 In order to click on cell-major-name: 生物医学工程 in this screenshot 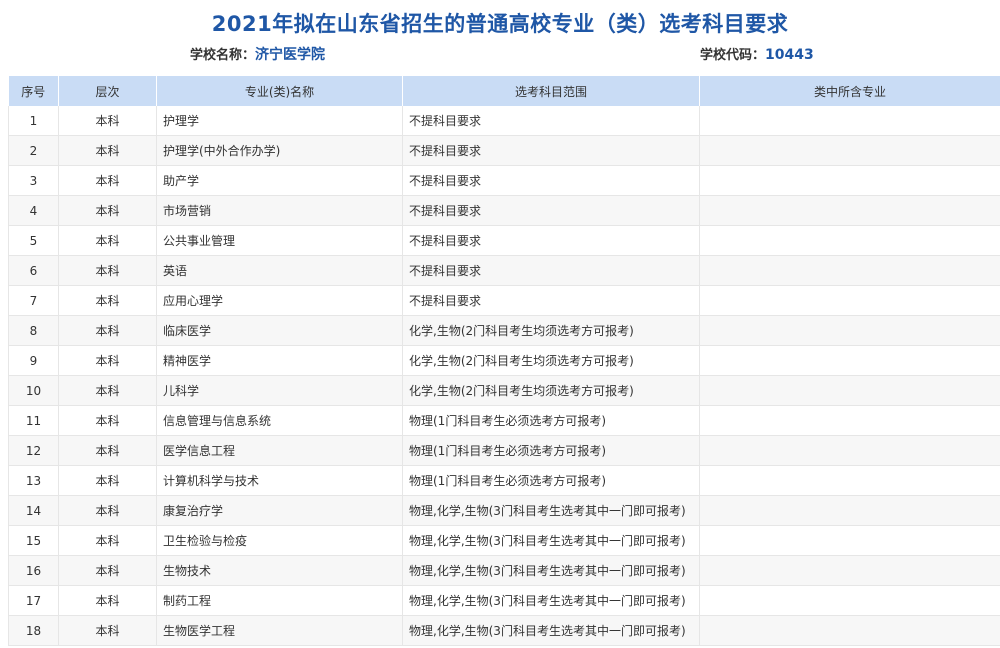, I will do `click(279, 630)`.